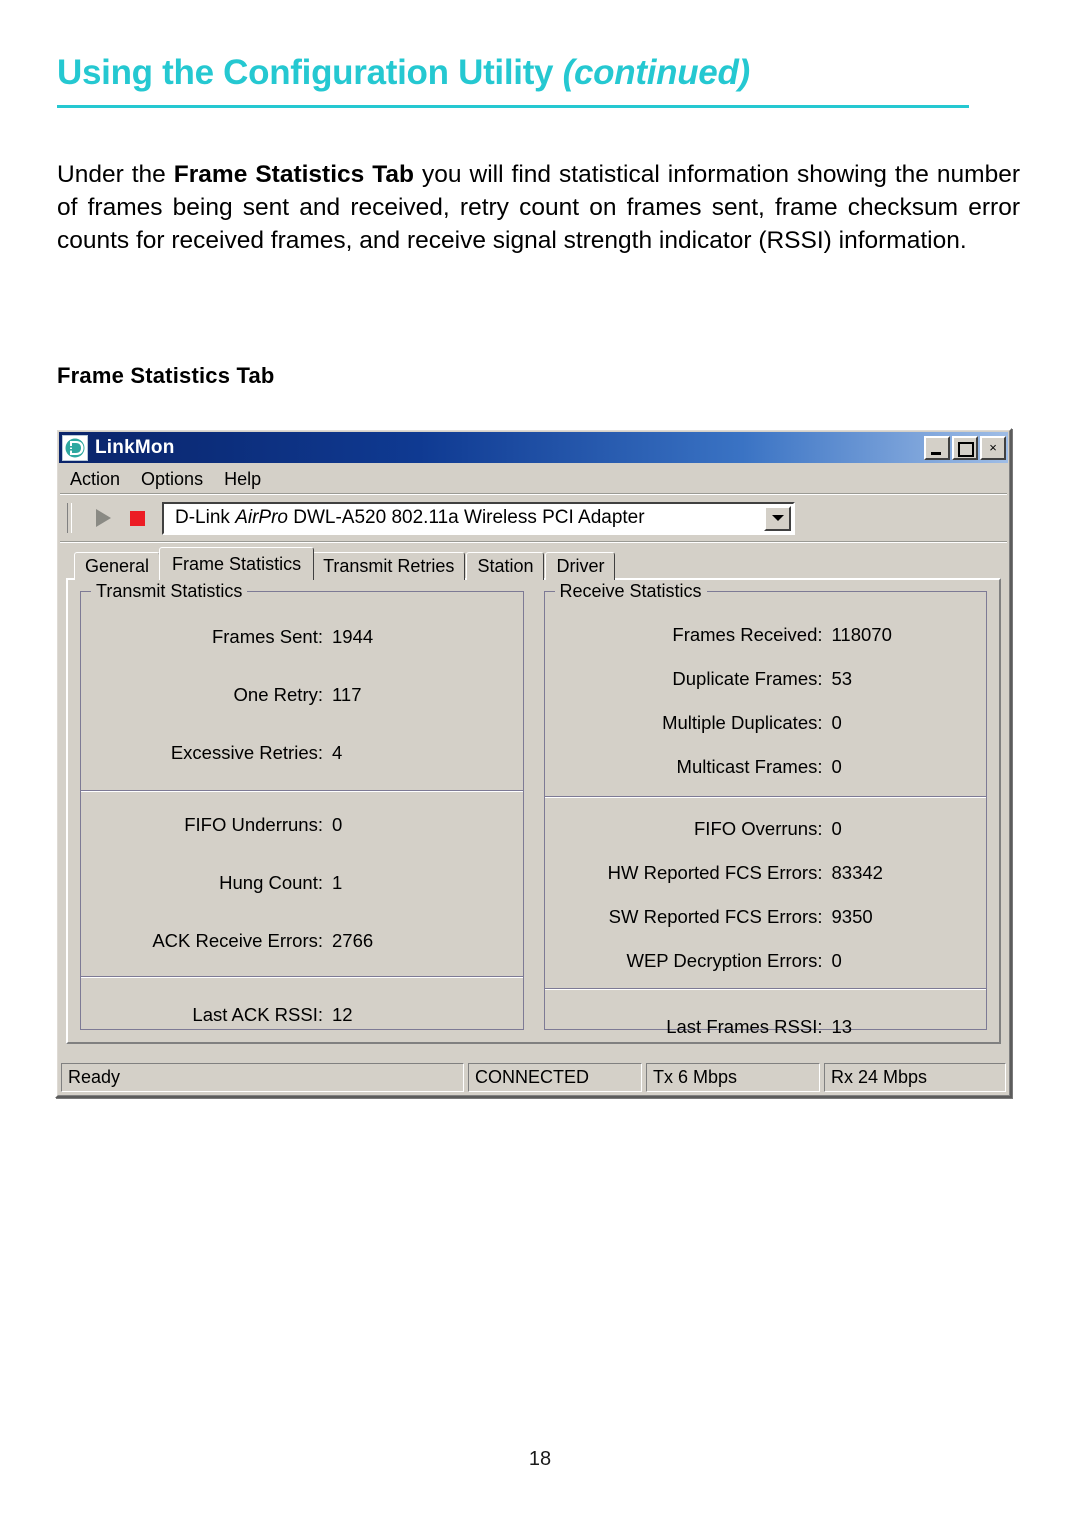 The width and height of the screenshot is (1080, 1529). What do you see at coordinates (758, 828) in the screenshot?
I see `stat-label: FIFO Overruns:` at bounding box center [758, 828].